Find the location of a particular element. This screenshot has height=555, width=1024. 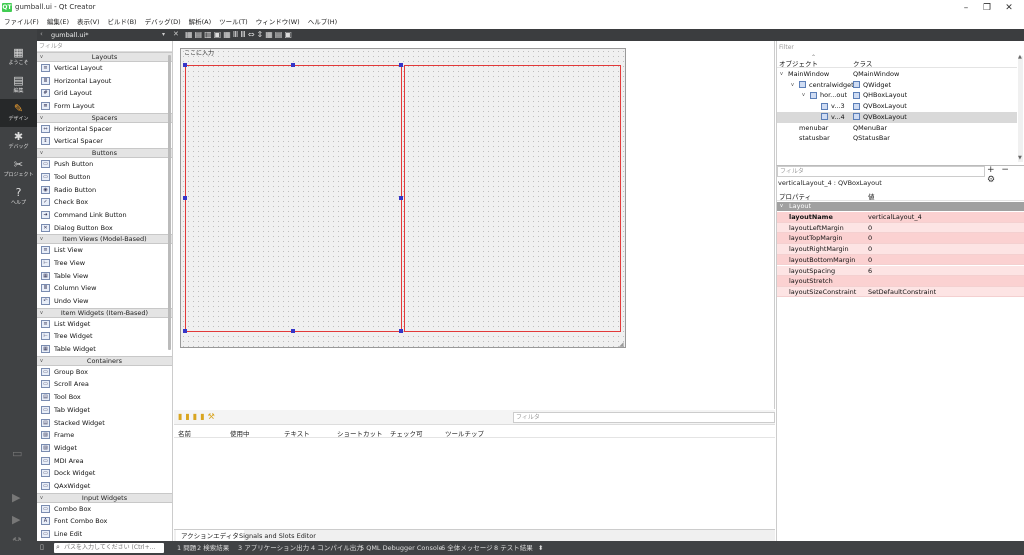

widget-item-grid-layout: # Grid Layout is located at coordinates (104, 93).